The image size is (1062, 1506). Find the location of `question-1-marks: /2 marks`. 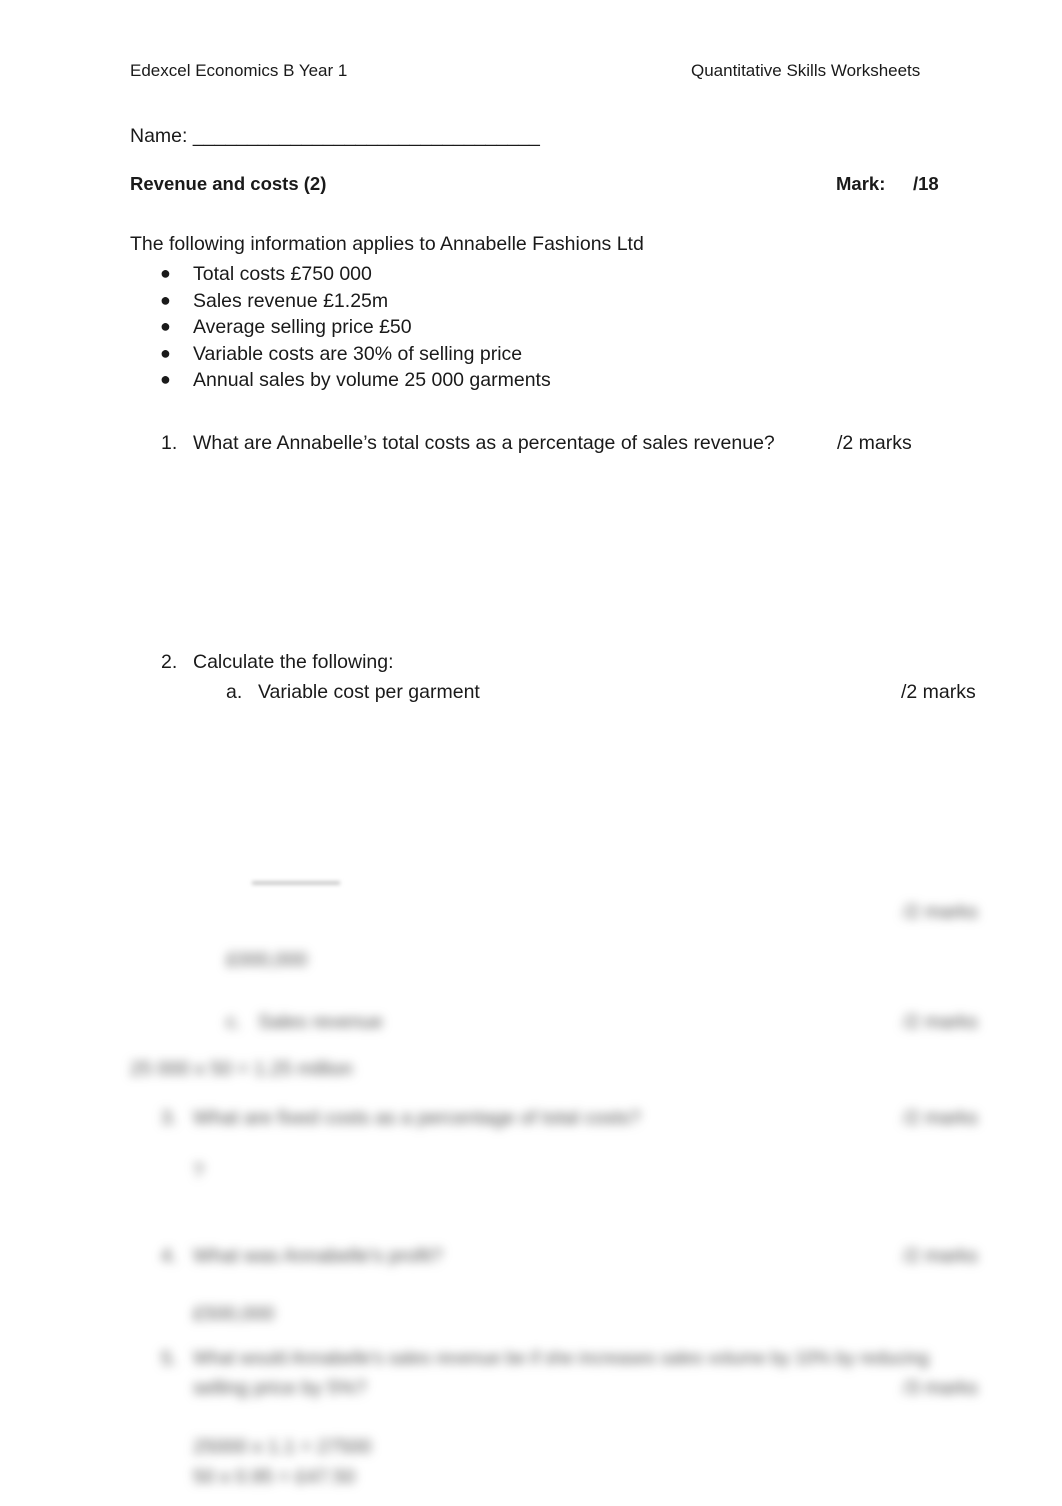

question-1-marks: /2 marks is located at coordinates (874, 443).